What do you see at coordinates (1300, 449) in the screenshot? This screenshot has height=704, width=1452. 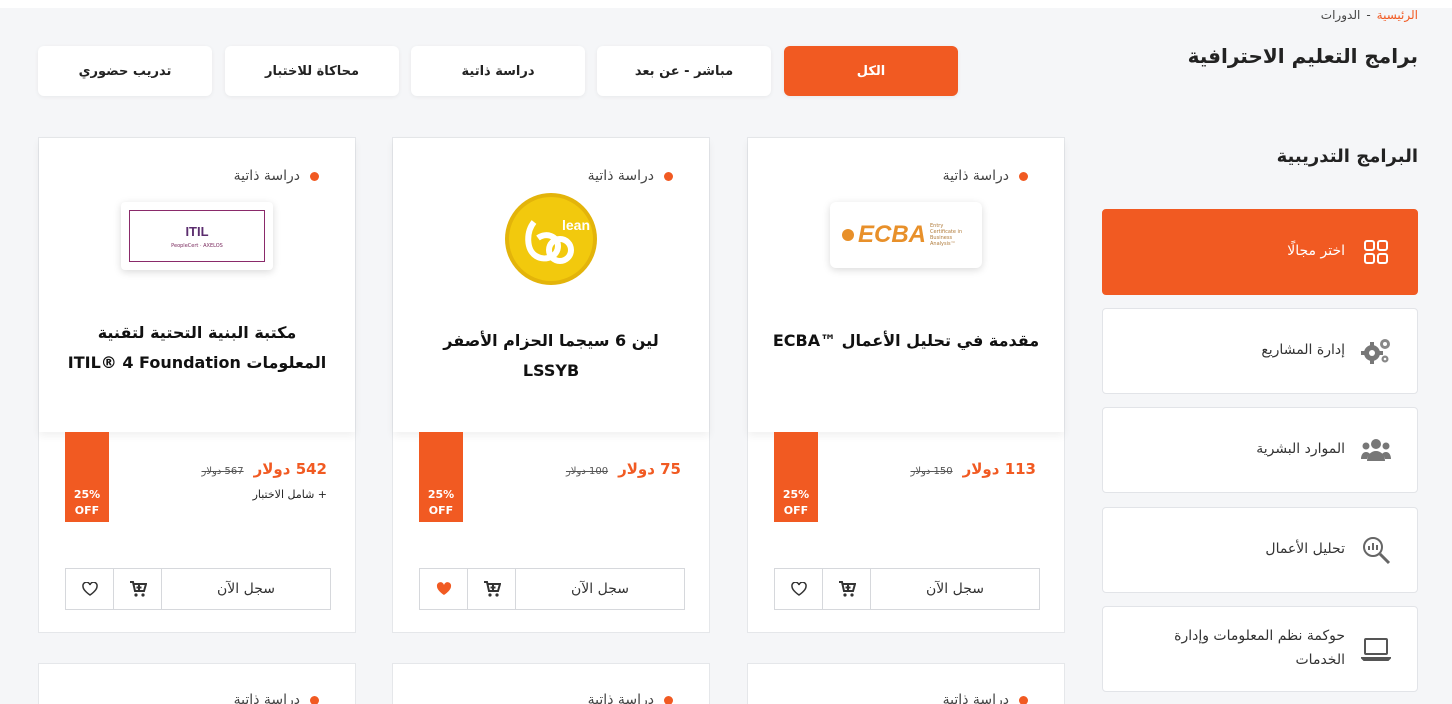 I see `sidebar-item-label: الموارد البشرية` at bounding box center [1300, 449].